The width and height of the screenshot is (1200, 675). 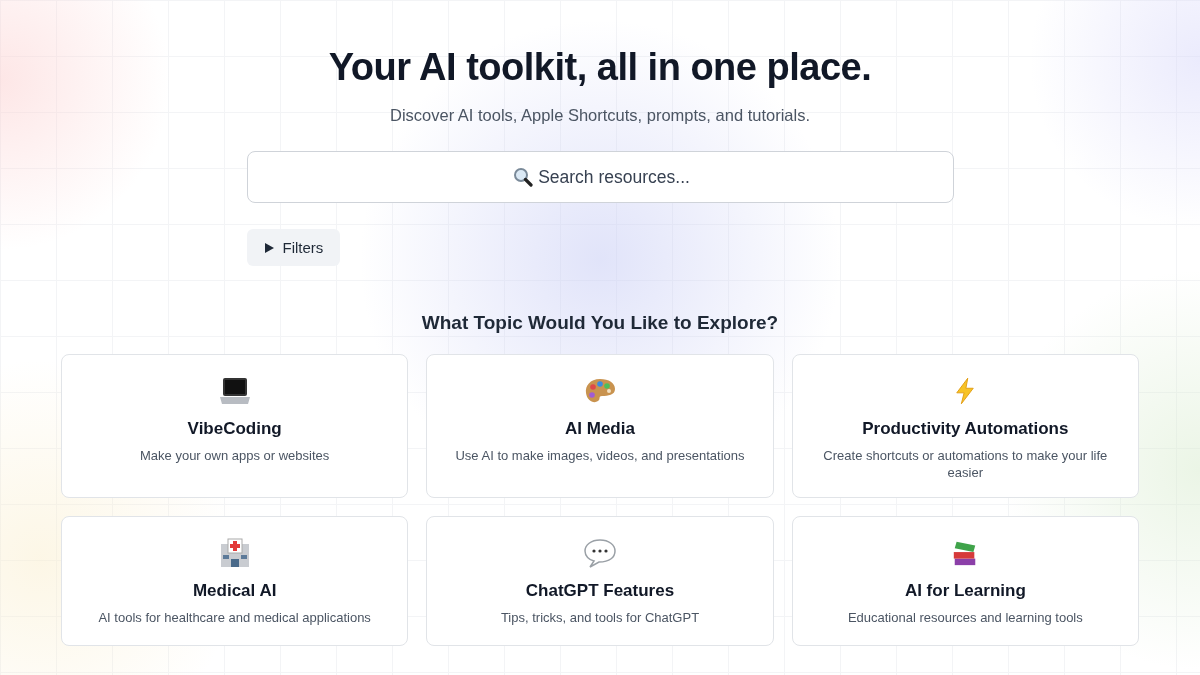 I want to click on topic-card: ChatGPT Features Tips, tricks, and tools for ChatGPT, so click(x=600, y=581).